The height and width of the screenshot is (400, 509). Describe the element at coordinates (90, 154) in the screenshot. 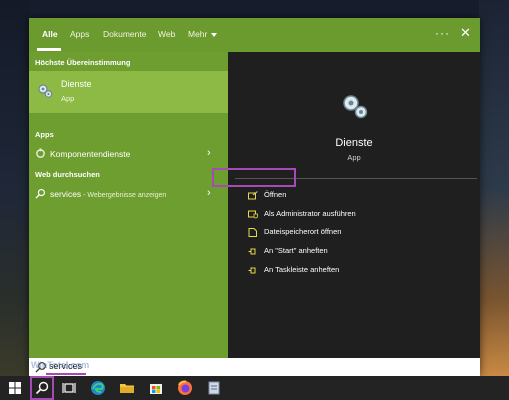

I see `list-item-label: Komponentendienste` at that location.